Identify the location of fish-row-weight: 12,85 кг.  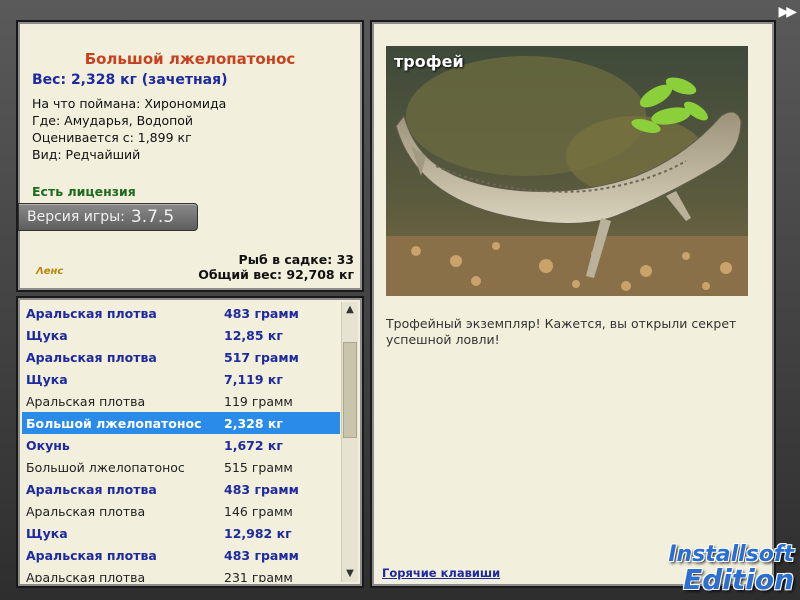
(253, 335).